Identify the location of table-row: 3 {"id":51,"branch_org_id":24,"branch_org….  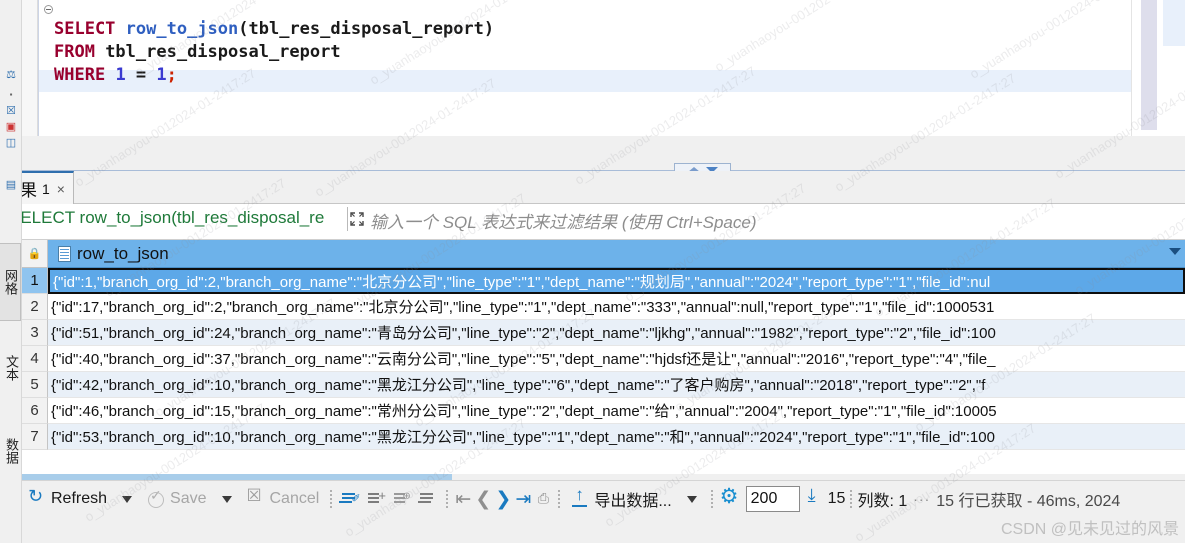
(603, 333).